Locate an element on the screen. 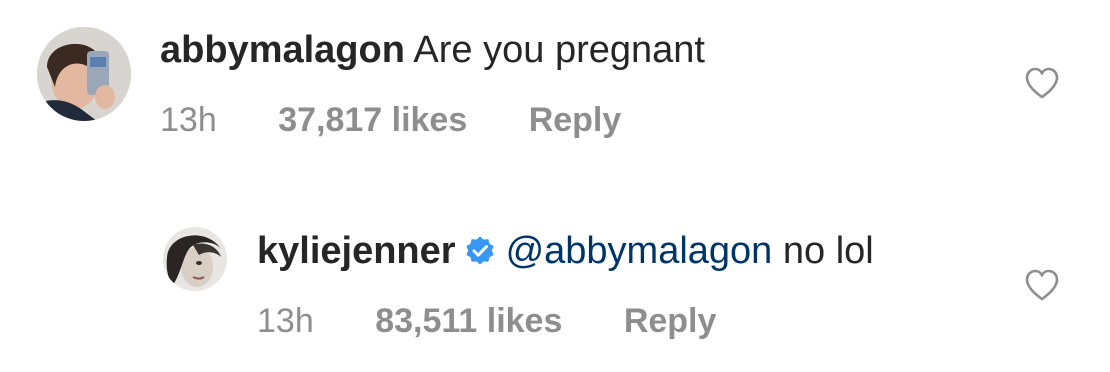  comment-text-line: abbymalagon Are you pregnant is located at coordinates (432, 50).